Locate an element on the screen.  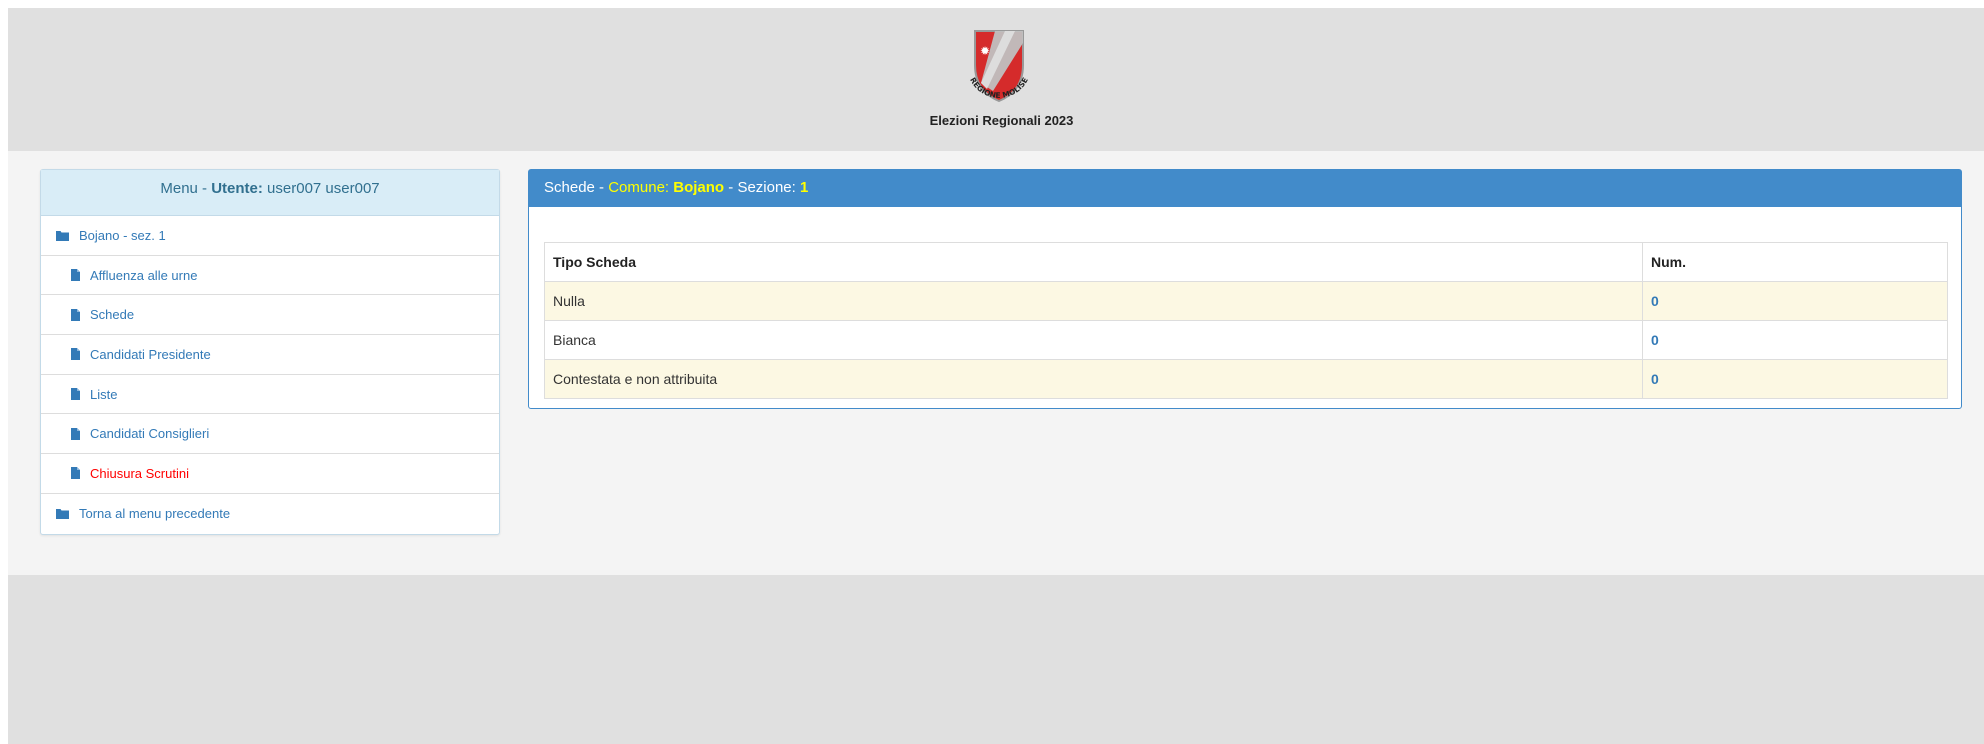
sidebar-item-label: Candidati Presidente is located at coordinates (150, 354).